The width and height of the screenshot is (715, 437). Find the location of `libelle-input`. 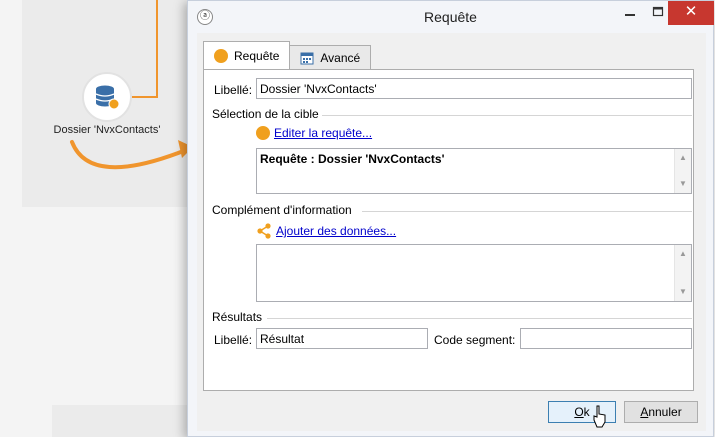

libelle-input is located at coordinates (474, 88).